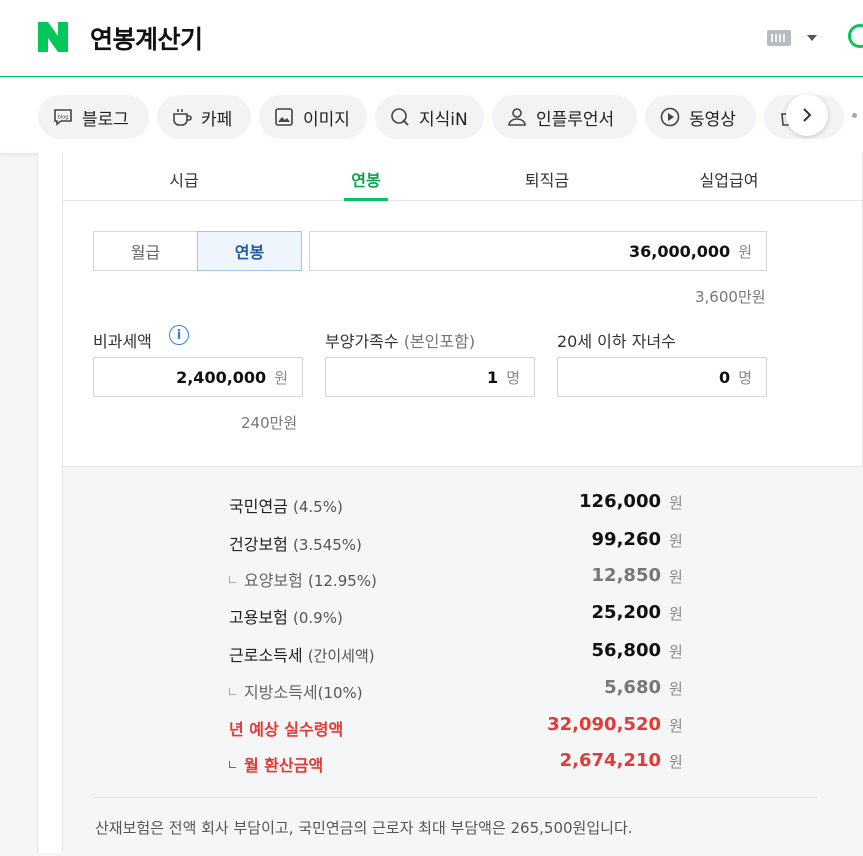 This screenshot has width=863, height=856. Describe the element at coordinates (463, 578) in the screenshot. I see `result-row: 요양보험 (12.95%) 12,850 원` at that location.